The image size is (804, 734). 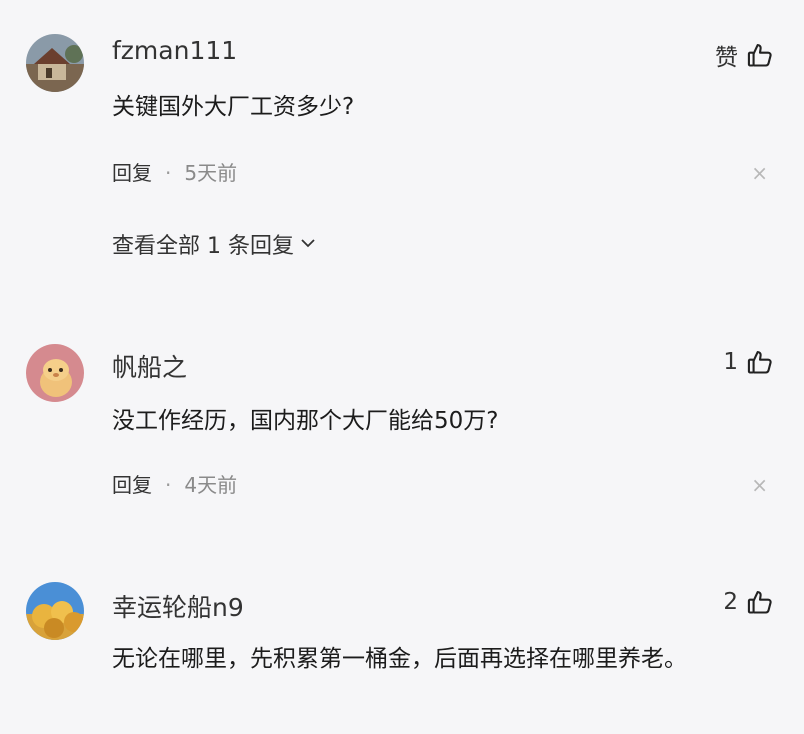 What do you see at coordinates (730, 602) in the screenshot?
I see `like-count: 2` at bounding box center [730, 602].